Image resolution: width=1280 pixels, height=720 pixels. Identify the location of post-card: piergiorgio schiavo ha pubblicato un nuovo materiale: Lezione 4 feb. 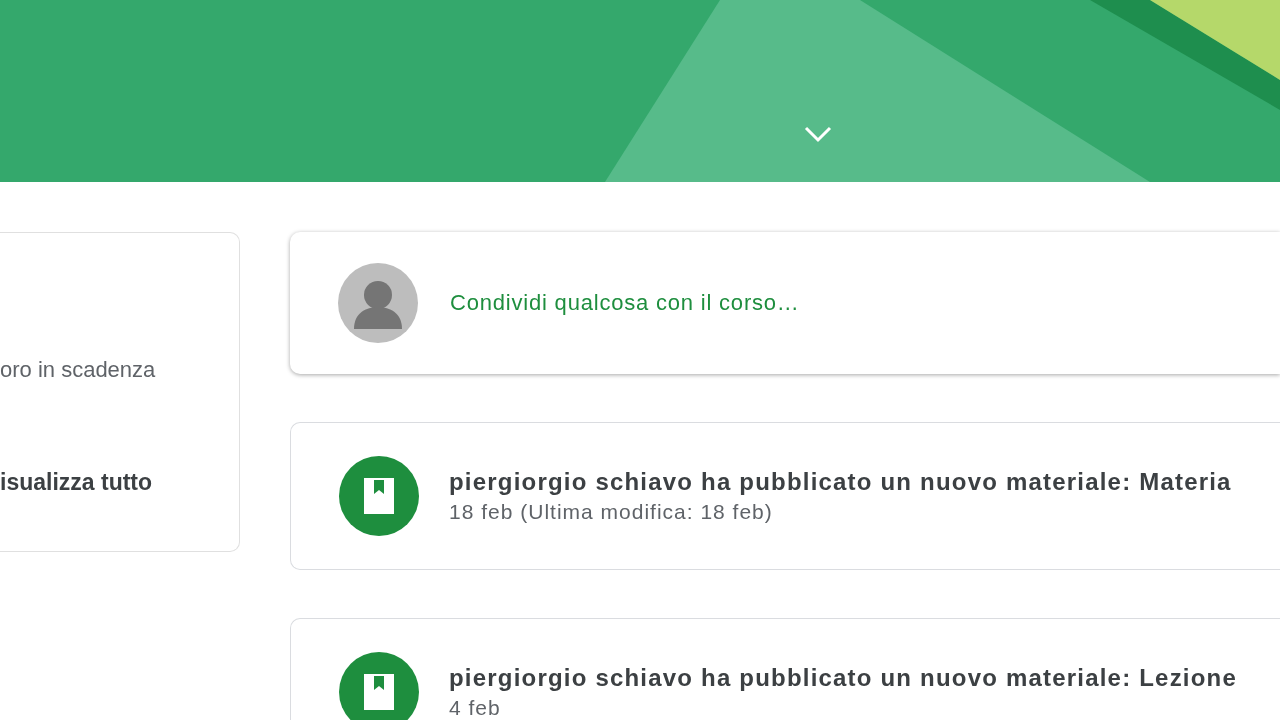
(785, 669).